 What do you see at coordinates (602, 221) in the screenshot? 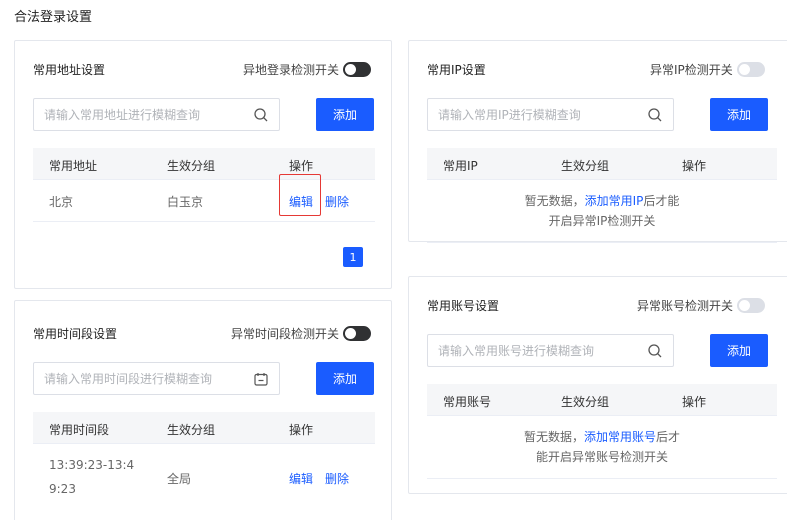
I see `empty-text-line2: 开启异常IP检测开关` at bounding box center [602, 221].